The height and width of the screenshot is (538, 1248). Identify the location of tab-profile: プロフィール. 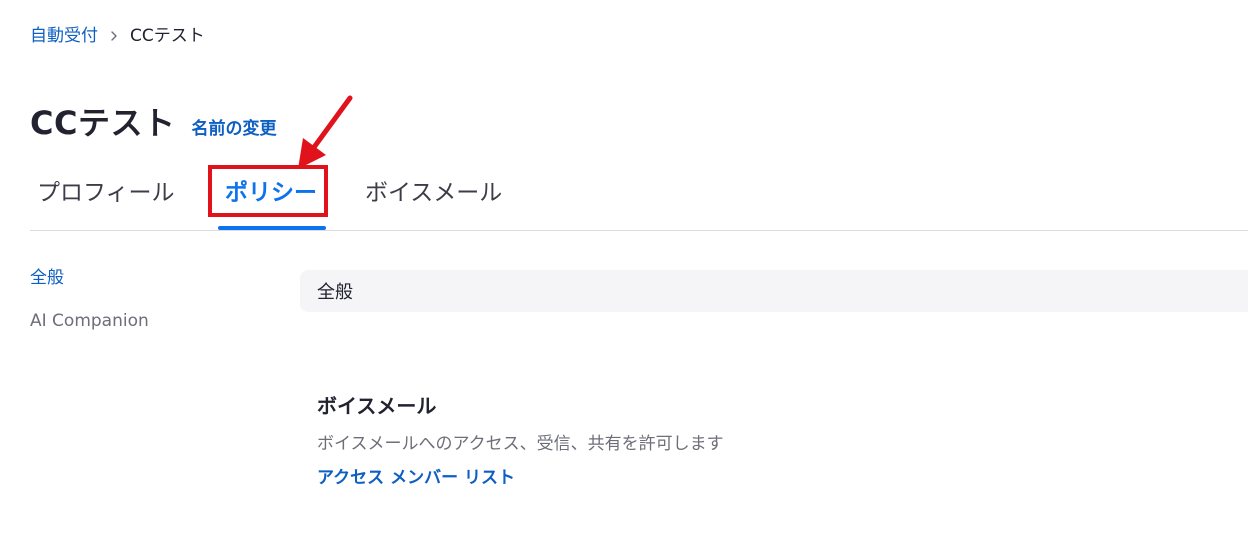
(106, 193).